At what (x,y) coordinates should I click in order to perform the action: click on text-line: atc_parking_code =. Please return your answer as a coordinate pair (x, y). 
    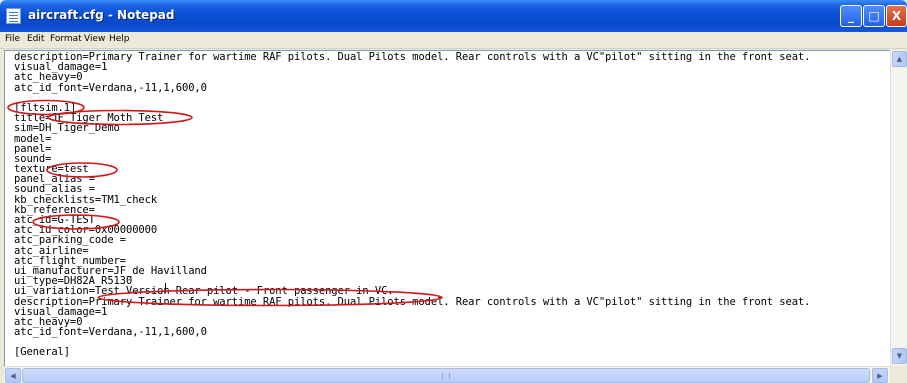
    Looking at the image, I should click on (70, 240).